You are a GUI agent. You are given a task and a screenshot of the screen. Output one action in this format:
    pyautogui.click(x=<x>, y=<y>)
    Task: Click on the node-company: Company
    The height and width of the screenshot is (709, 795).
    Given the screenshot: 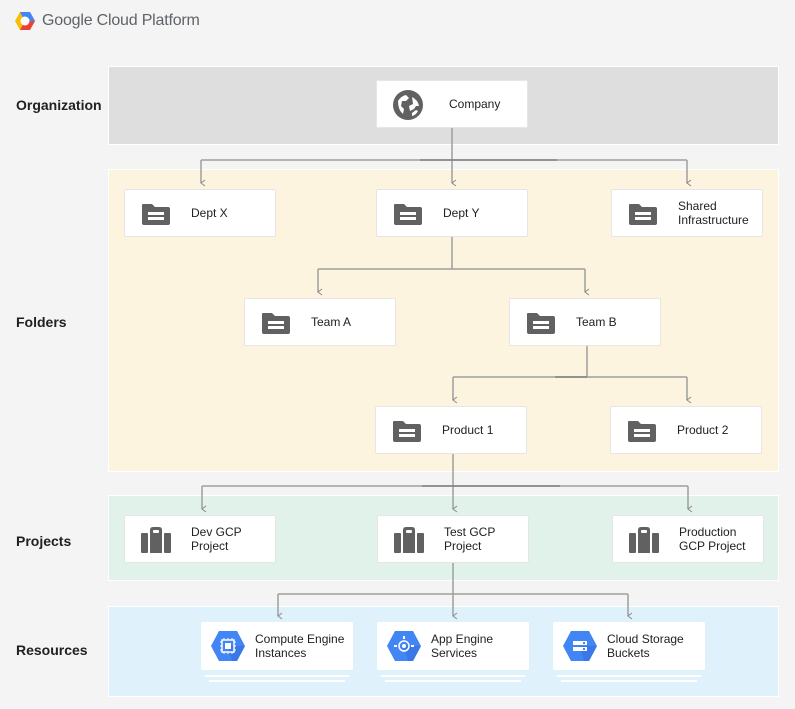 What is the action you would take?
    pyautogui.click(x=452, y=104)
    